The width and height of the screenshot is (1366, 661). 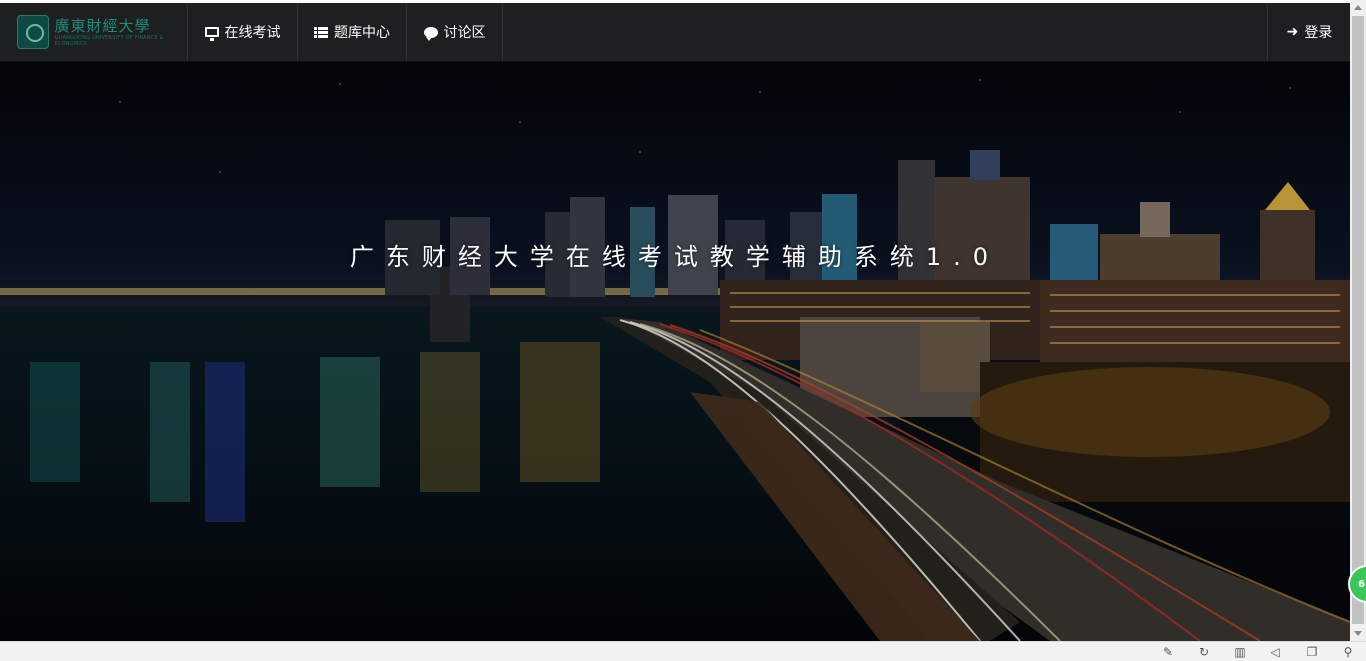 I want to click on pin-icon: ✎, so click(x=1168, y=652).